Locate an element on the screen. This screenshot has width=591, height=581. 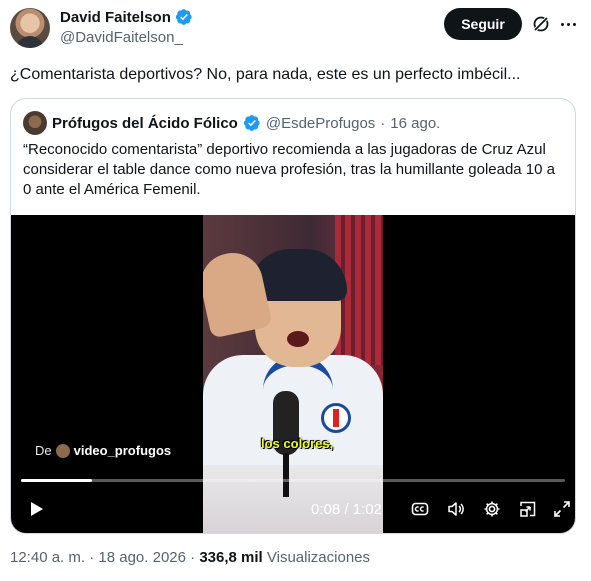
author-name-row: David Faitelson is located at coordinates (126, 17).